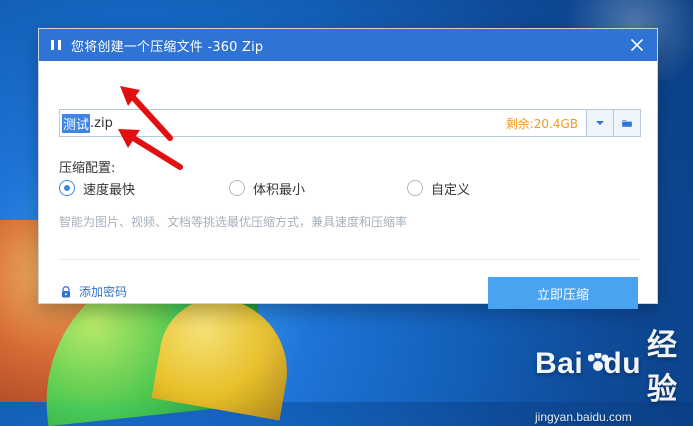  I want to click on zip-icon, so click(56, 45).